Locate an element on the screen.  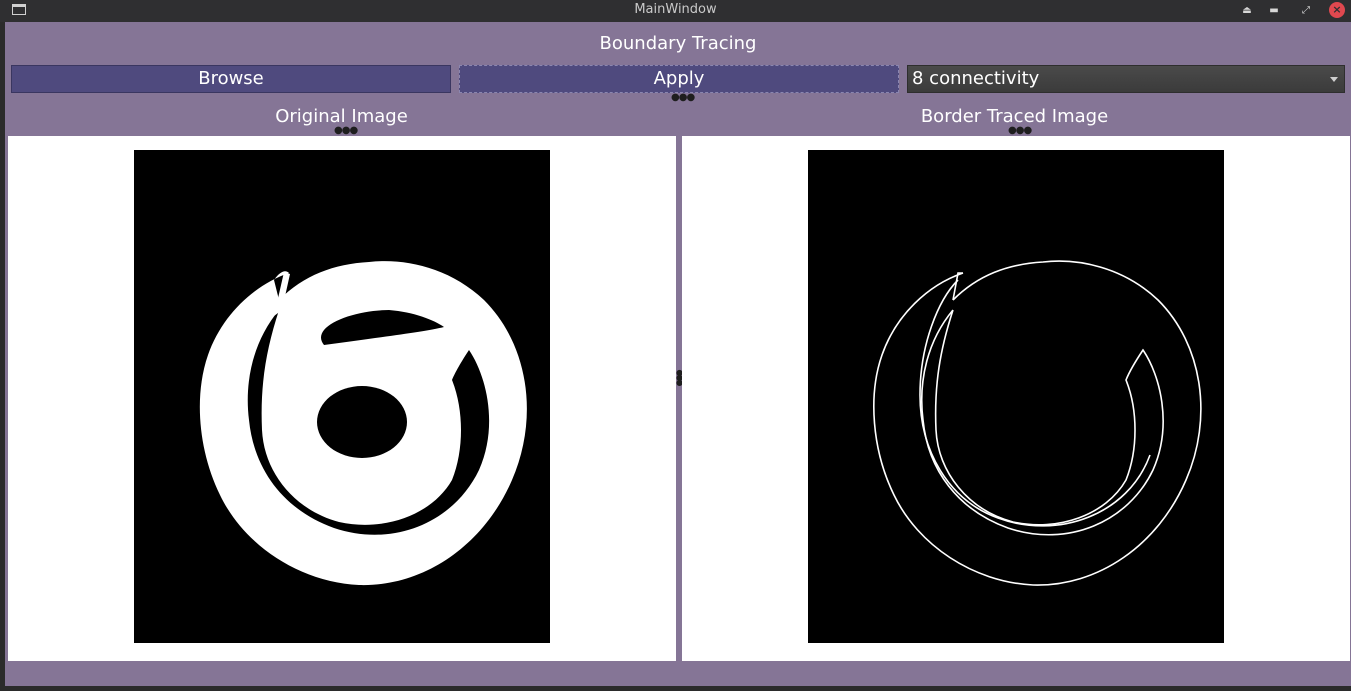
chevron-down-icon is located at coordinates (1334, 79).